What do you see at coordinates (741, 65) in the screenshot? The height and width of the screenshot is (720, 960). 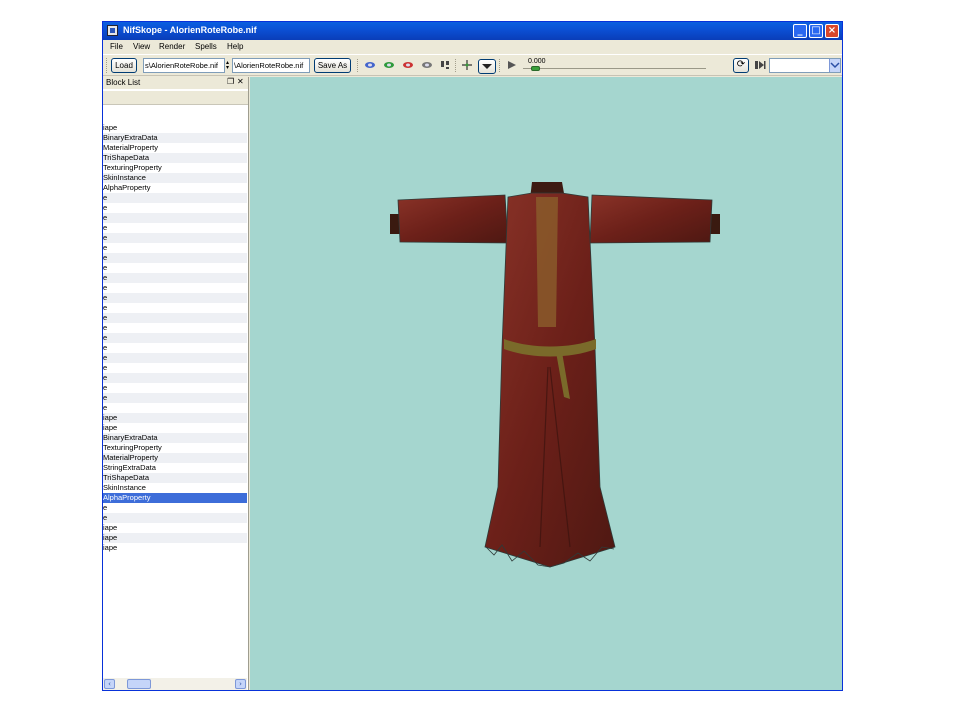 I see `loop-icon: ⟳` at bounding box center [741, 65].